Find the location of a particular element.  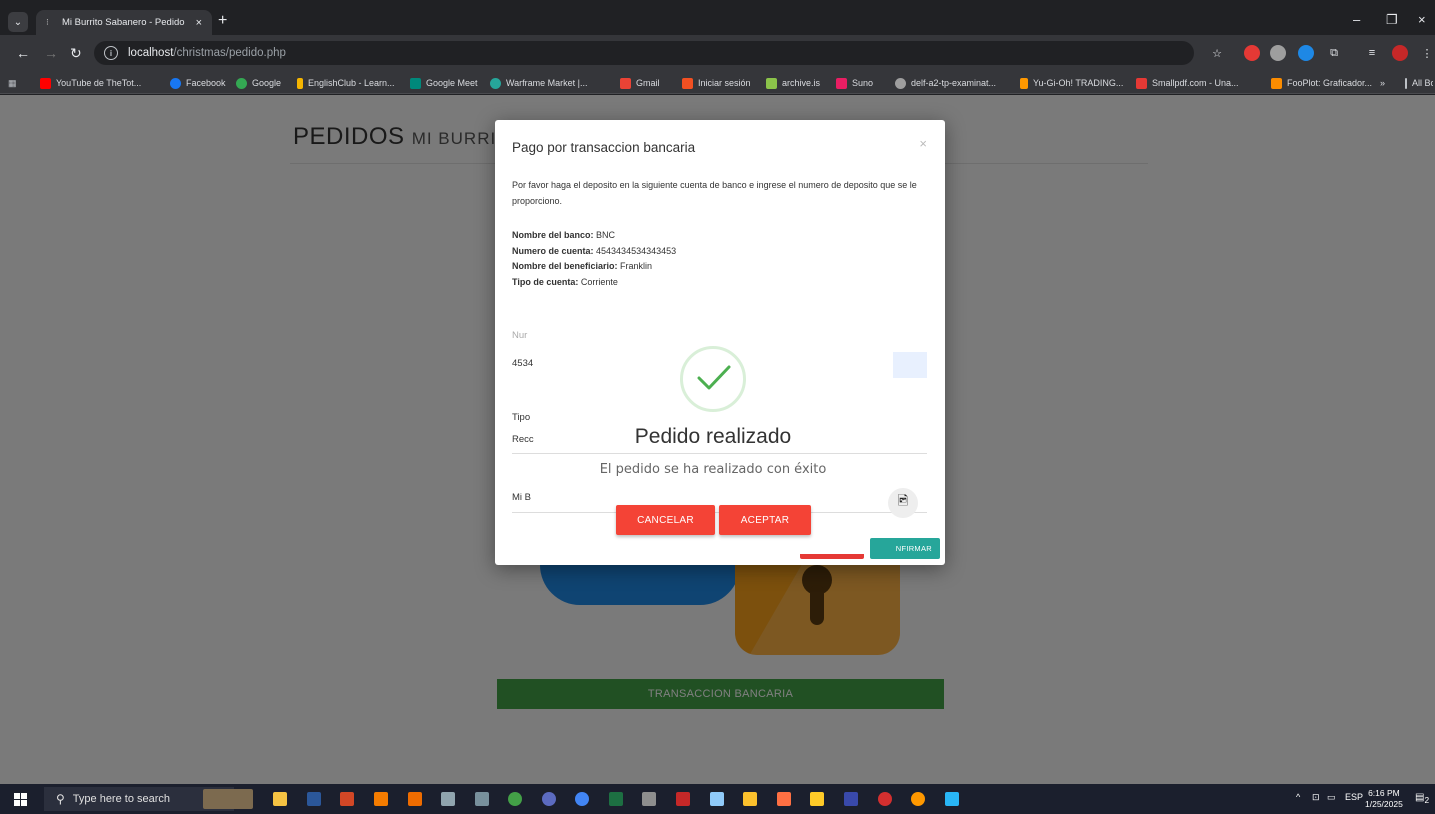

extension-opera-icon is located at coordinates (1252, 53).